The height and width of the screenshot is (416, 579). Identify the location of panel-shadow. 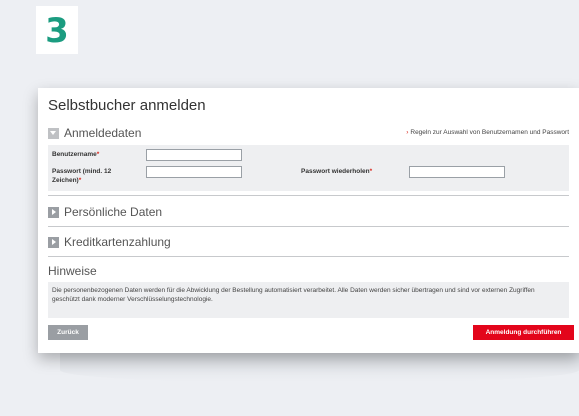
(319, 367).